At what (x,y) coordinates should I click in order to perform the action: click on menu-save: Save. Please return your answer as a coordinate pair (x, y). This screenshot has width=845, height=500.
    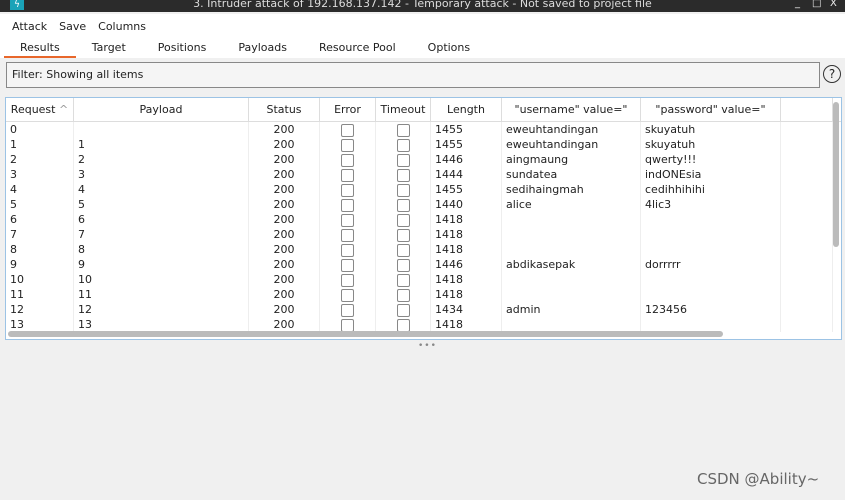
    Looking at the image, I should click on (72, 26).